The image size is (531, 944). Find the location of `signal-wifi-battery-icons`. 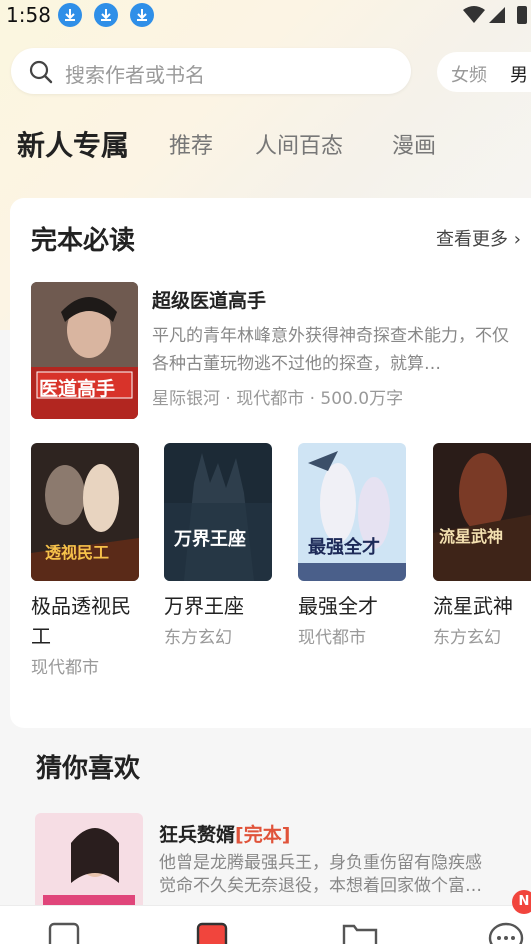

signal-wifi-battery-icons is located at coordinates (495, 15).